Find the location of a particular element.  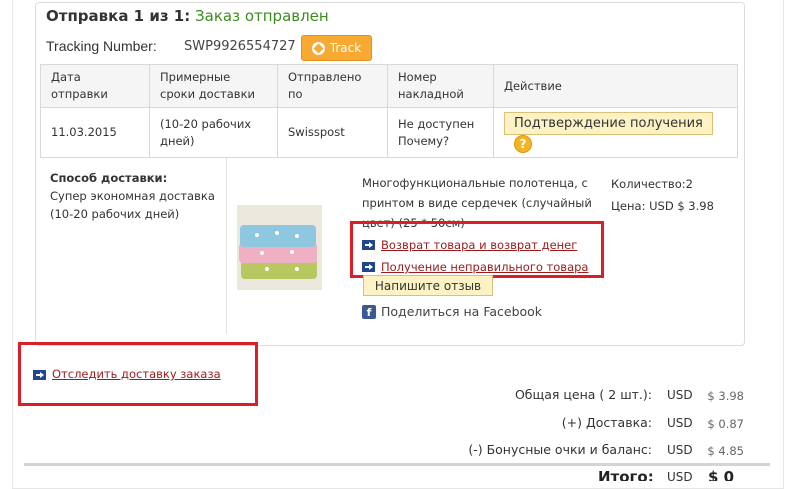

tracking-label: Tracking Number: is located at coordinates (101, 46).